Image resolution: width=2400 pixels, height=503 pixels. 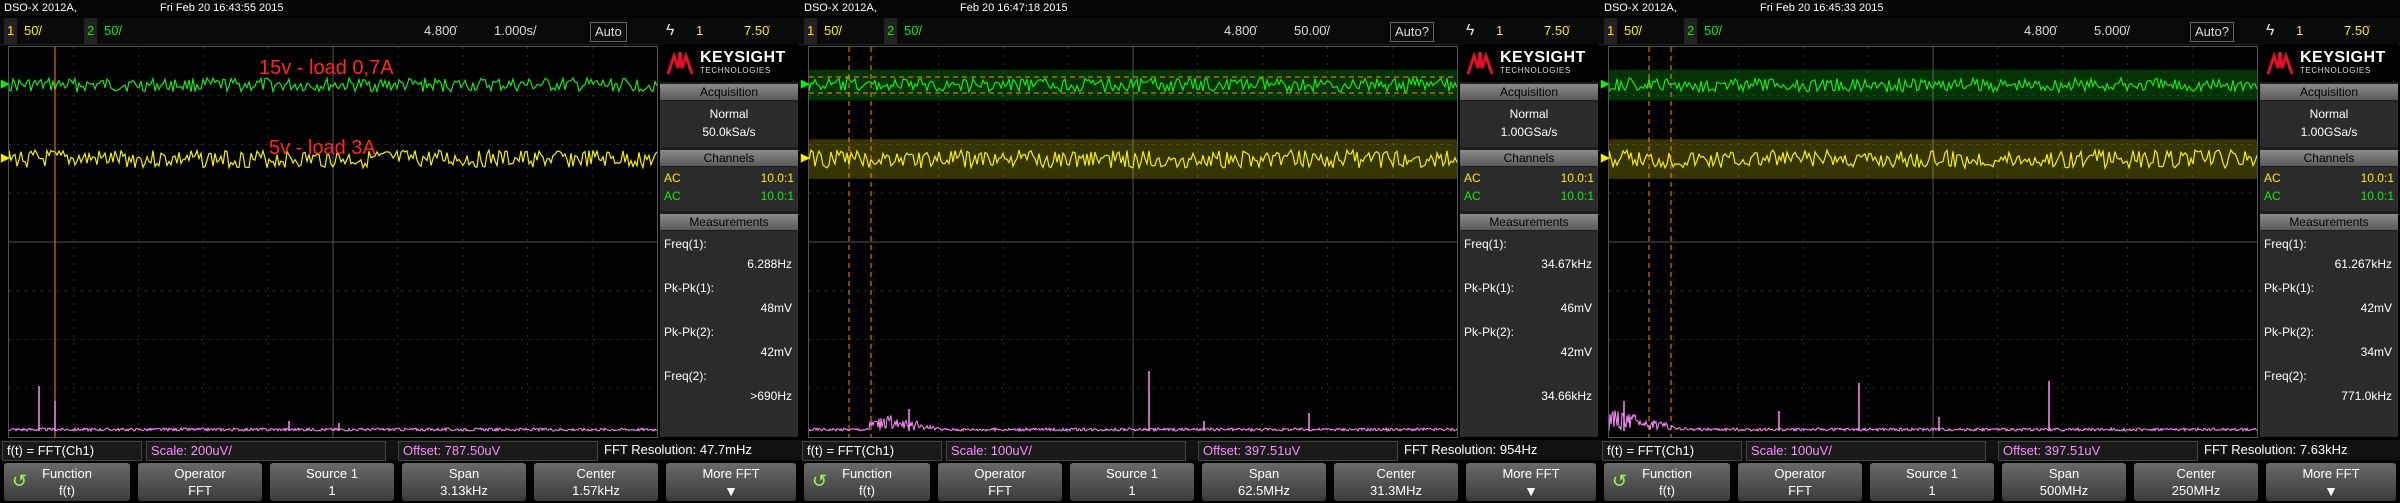 I want to click on softkey-value: 1.57kHz, so click(x=596, y=490).